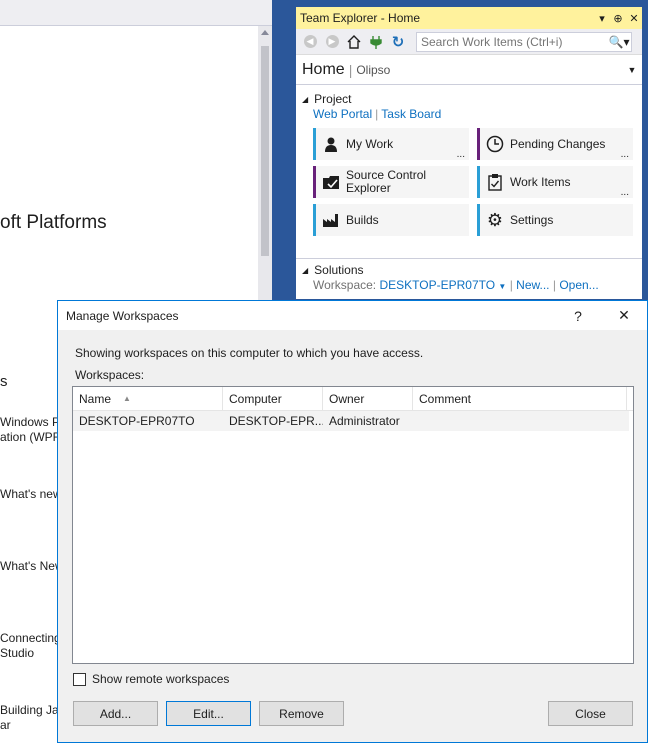 This screenshot has height=743, width=648. Describe the element at coordinates (398, 42) in the screenshot. I see `refresh-icon: ↻` at that location.